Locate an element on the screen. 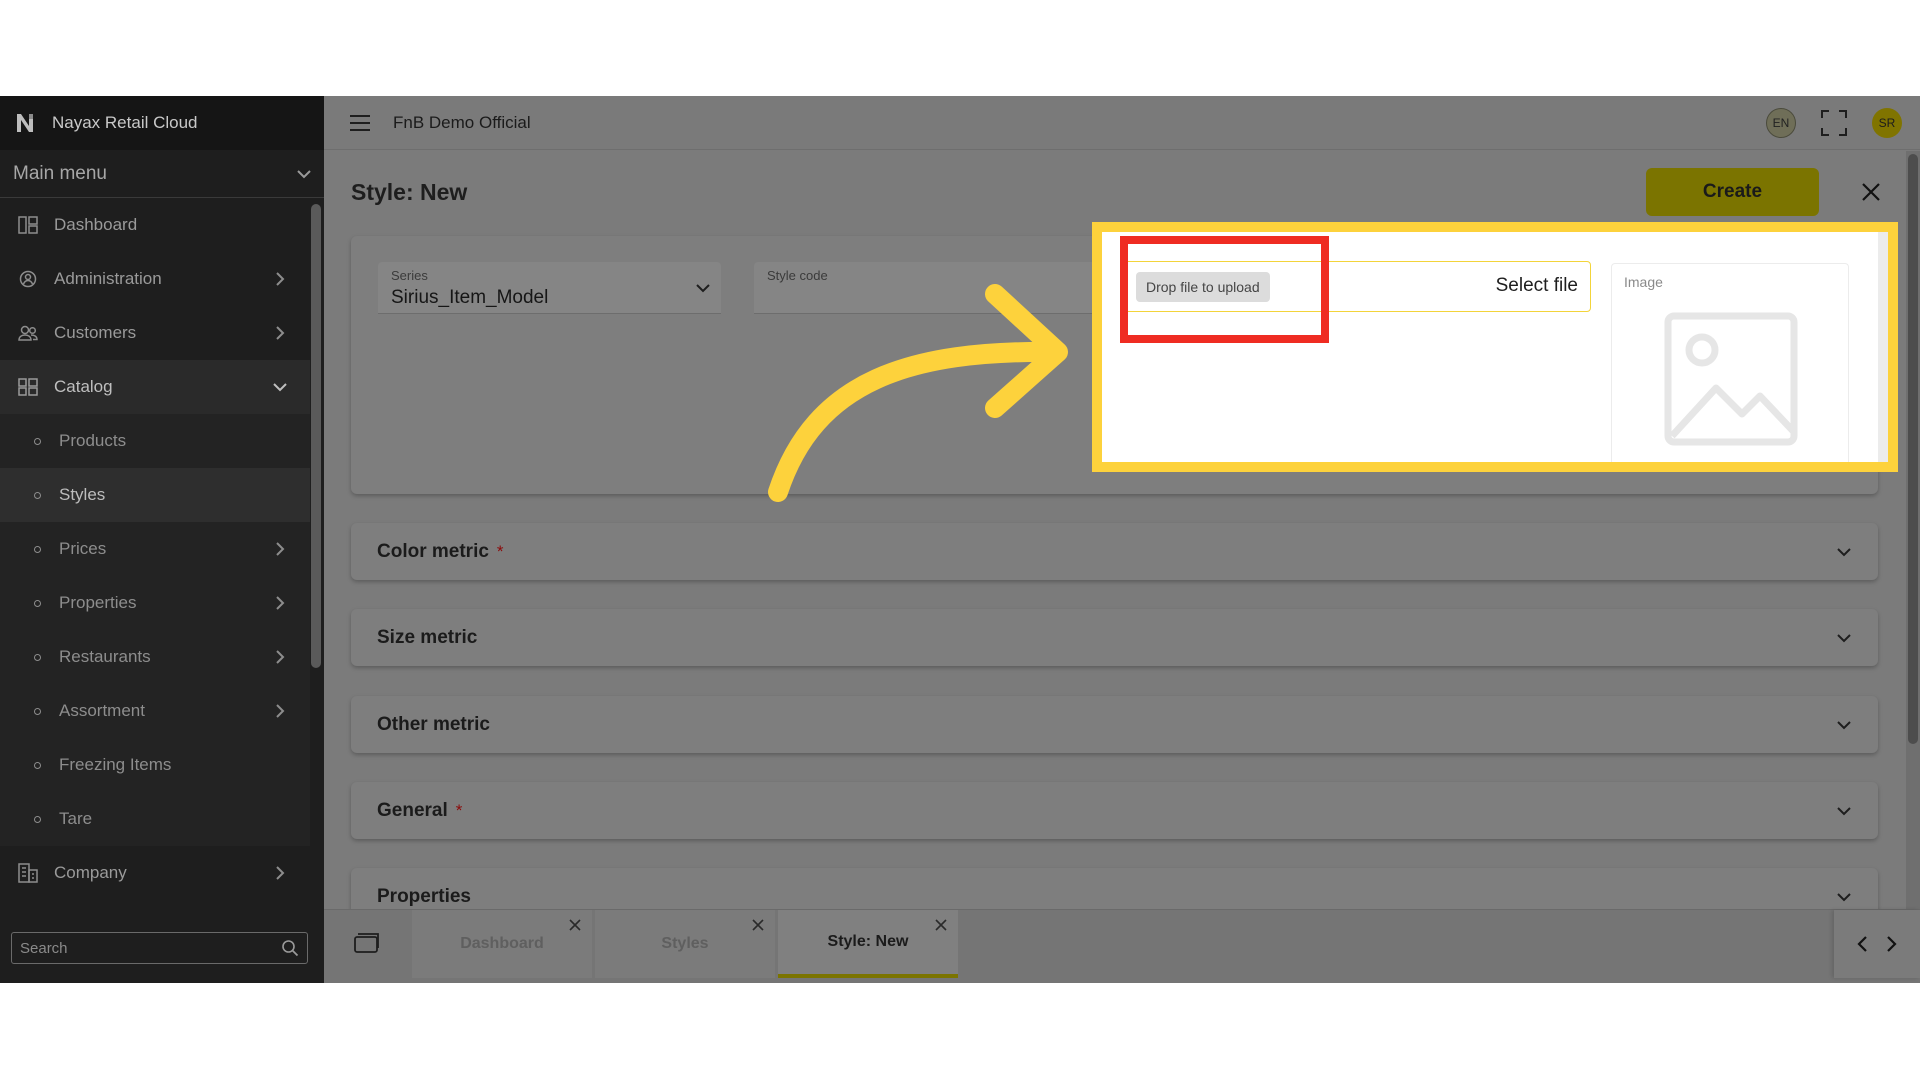 This screenshot has height=1080, width=1920. series-select: Series Sirius_Item_Model is located at coordinates (549, 288).